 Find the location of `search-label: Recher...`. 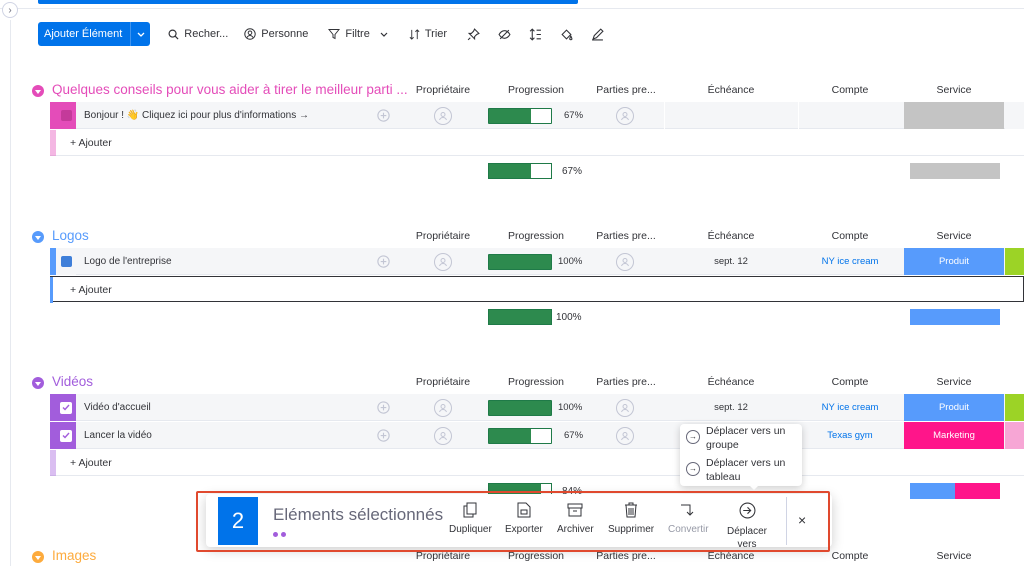

search-label: Recher... is located at coordinates (206, 34).